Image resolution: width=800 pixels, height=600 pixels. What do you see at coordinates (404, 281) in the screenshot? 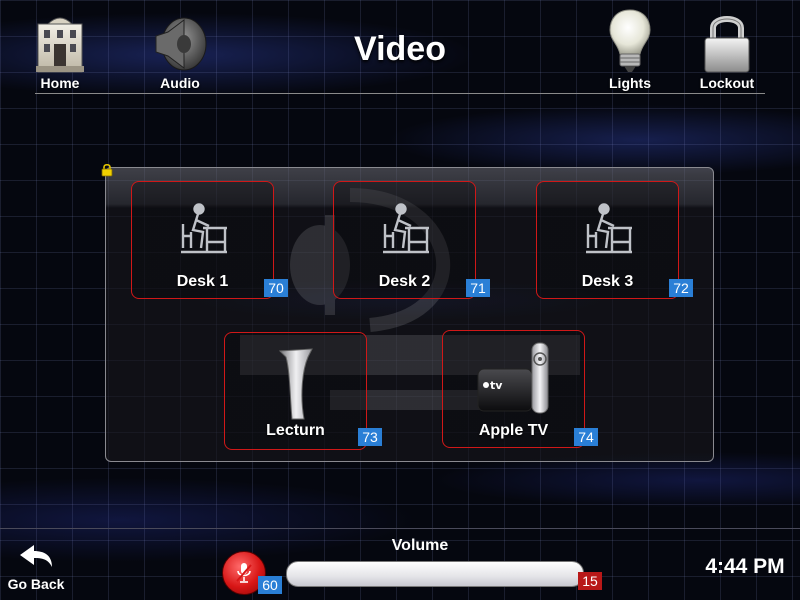
I see `source-tile-label: Desk 2` at bounding box center [404, 281].